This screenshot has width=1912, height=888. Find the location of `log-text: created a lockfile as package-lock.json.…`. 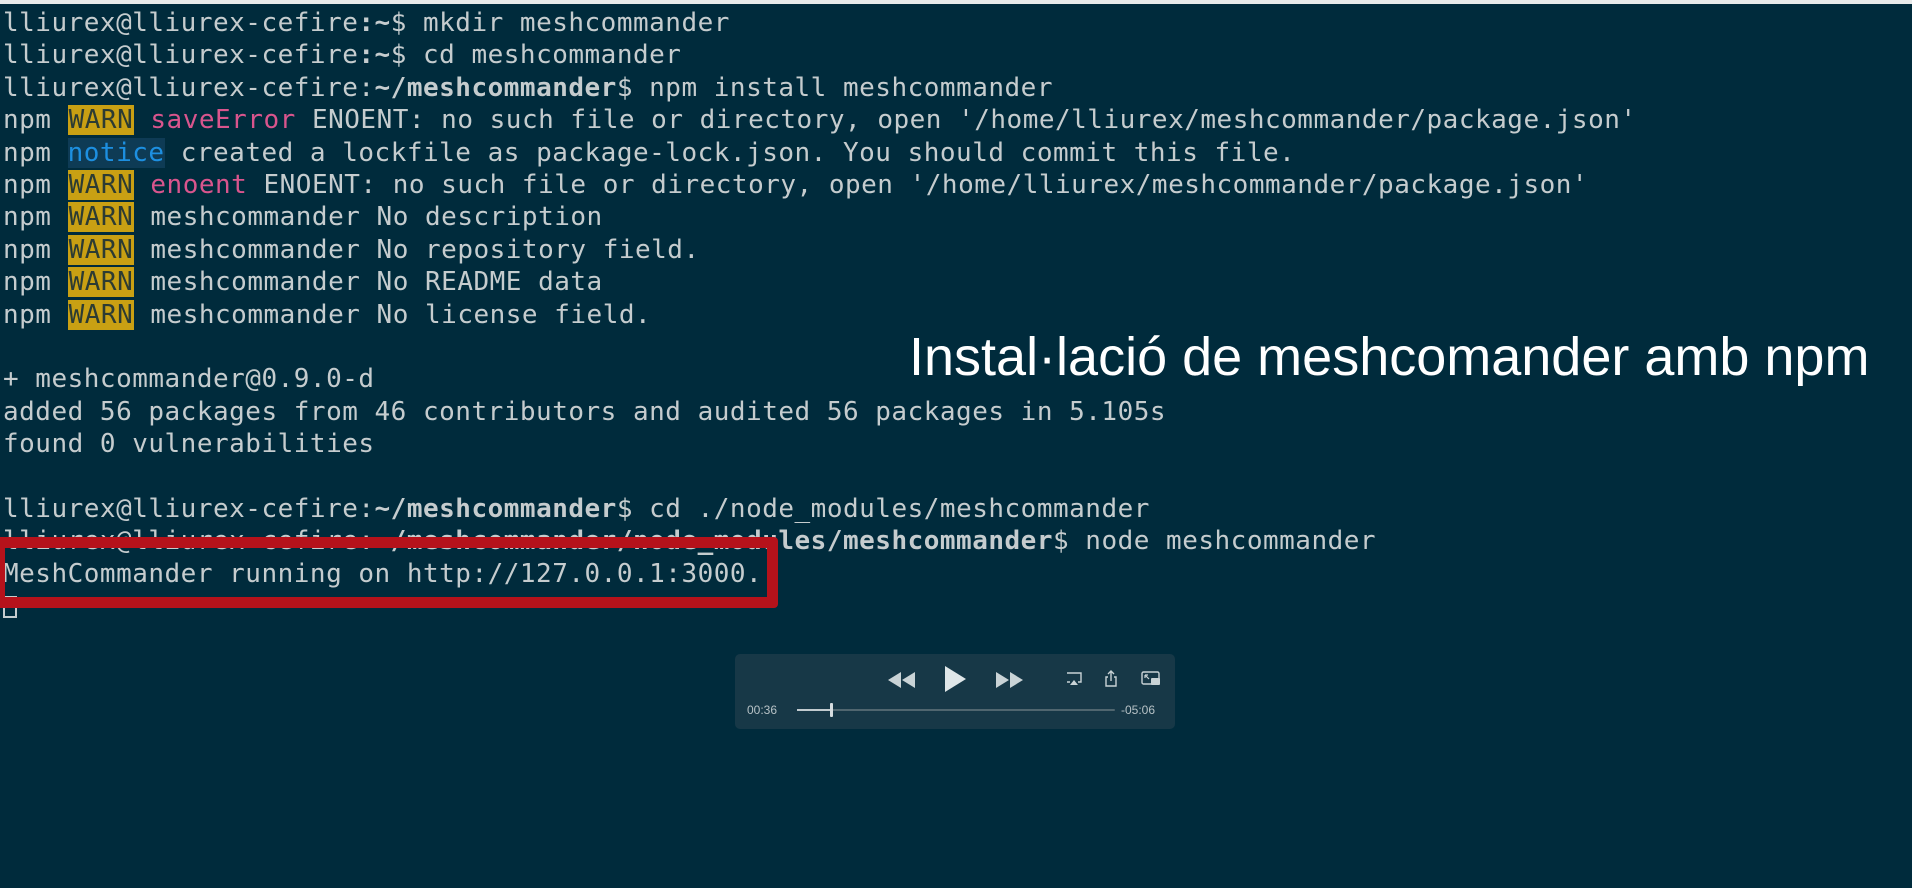

log-text: created a lockfile as package-lock.json.… is located at coordinates (730, 152).